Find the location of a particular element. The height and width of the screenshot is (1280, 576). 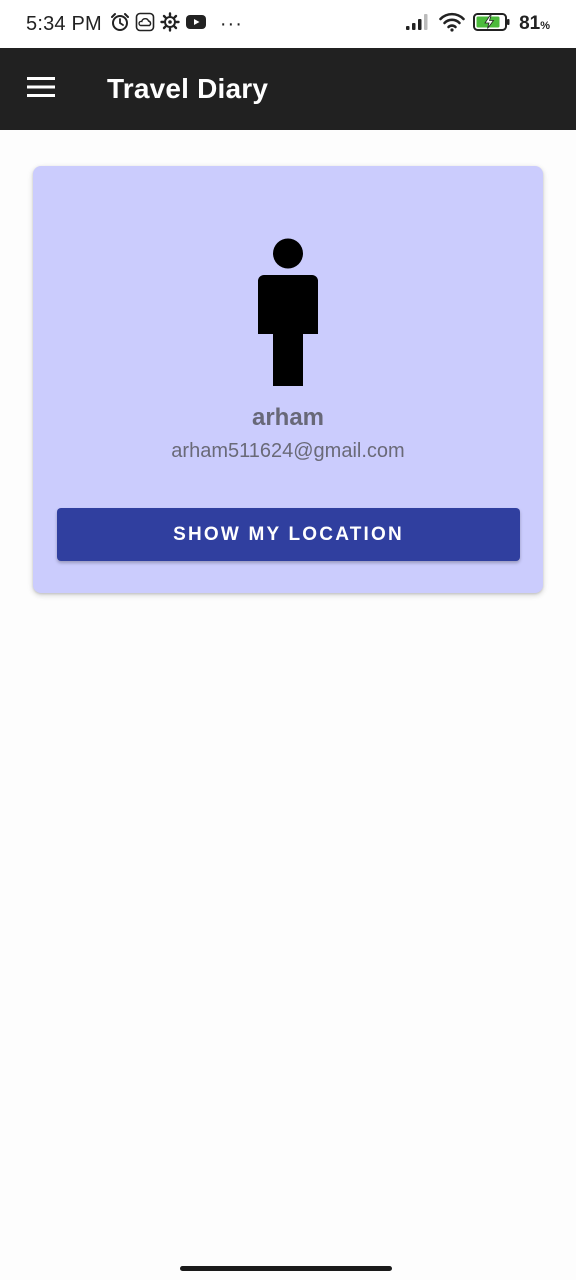

page-title: Travel Diary is located at coordinates (188, 88).